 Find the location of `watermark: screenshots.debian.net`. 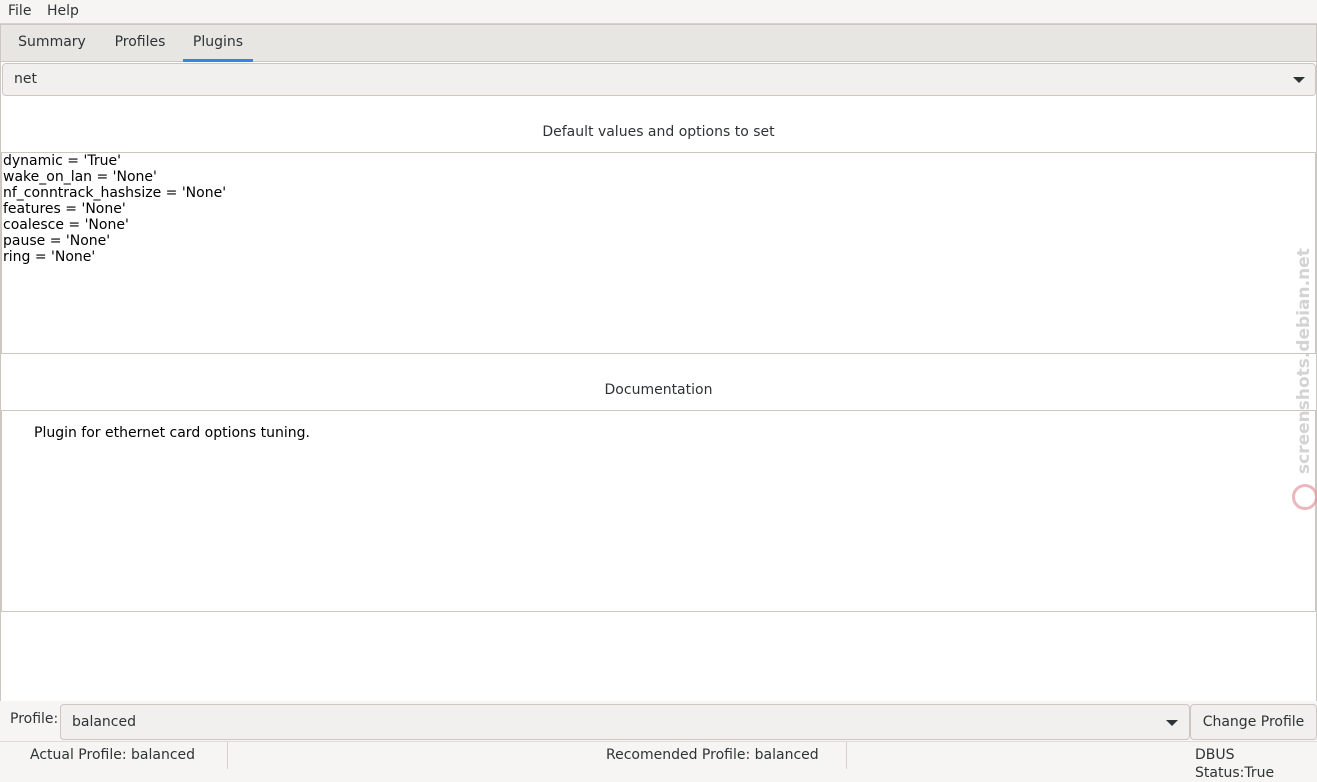

watermark: screenshots.debian.net is located at coordinates (1304, 379).